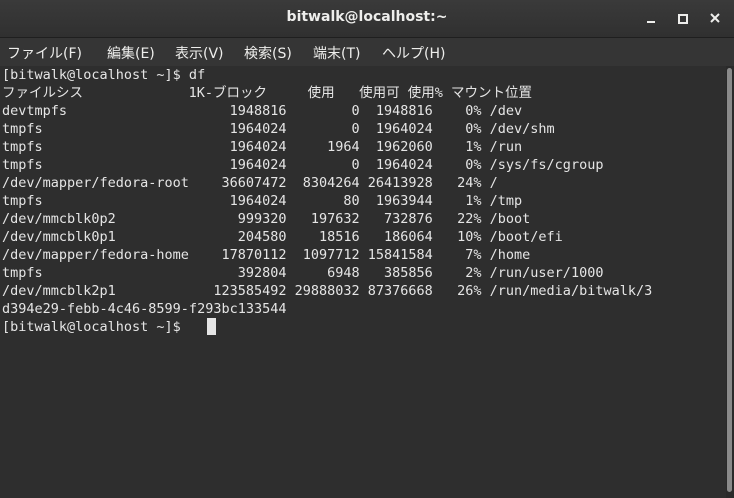 The height and width of the screenshot is (498, 734). What do you see at coordinates (131, 53) in the screenshot?
I see `menu-edit: 編集(E)` at bounding box center [131, 53].